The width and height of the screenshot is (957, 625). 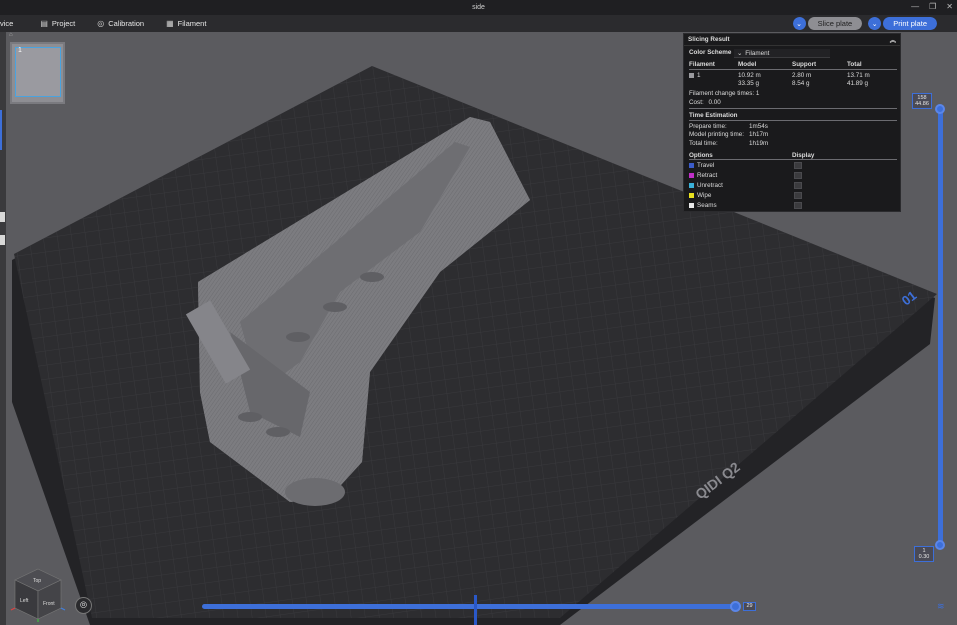 What do you see at coordinates (716, 134) in the screenshot?
I see `model-time-label: Model printing time:` at bounding box center [716, 134].